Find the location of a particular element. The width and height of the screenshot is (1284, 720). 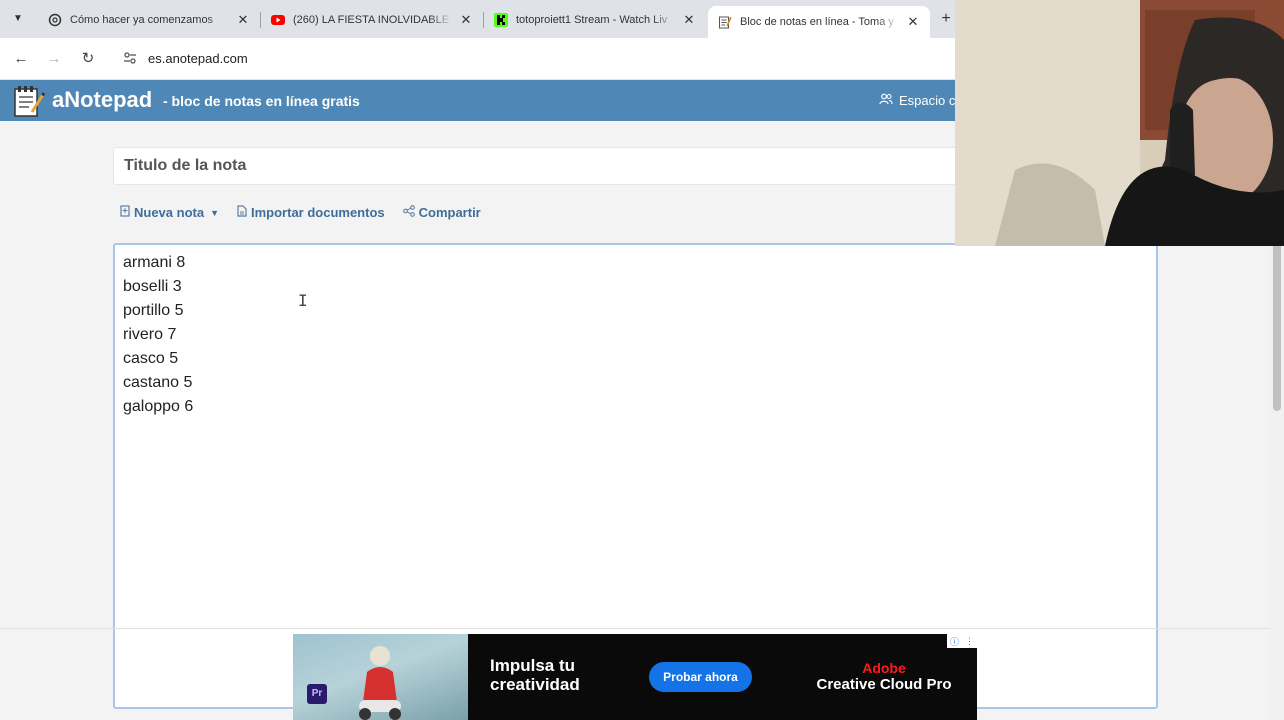

note-line: portillo 5 is located at coordinates (153, 310).